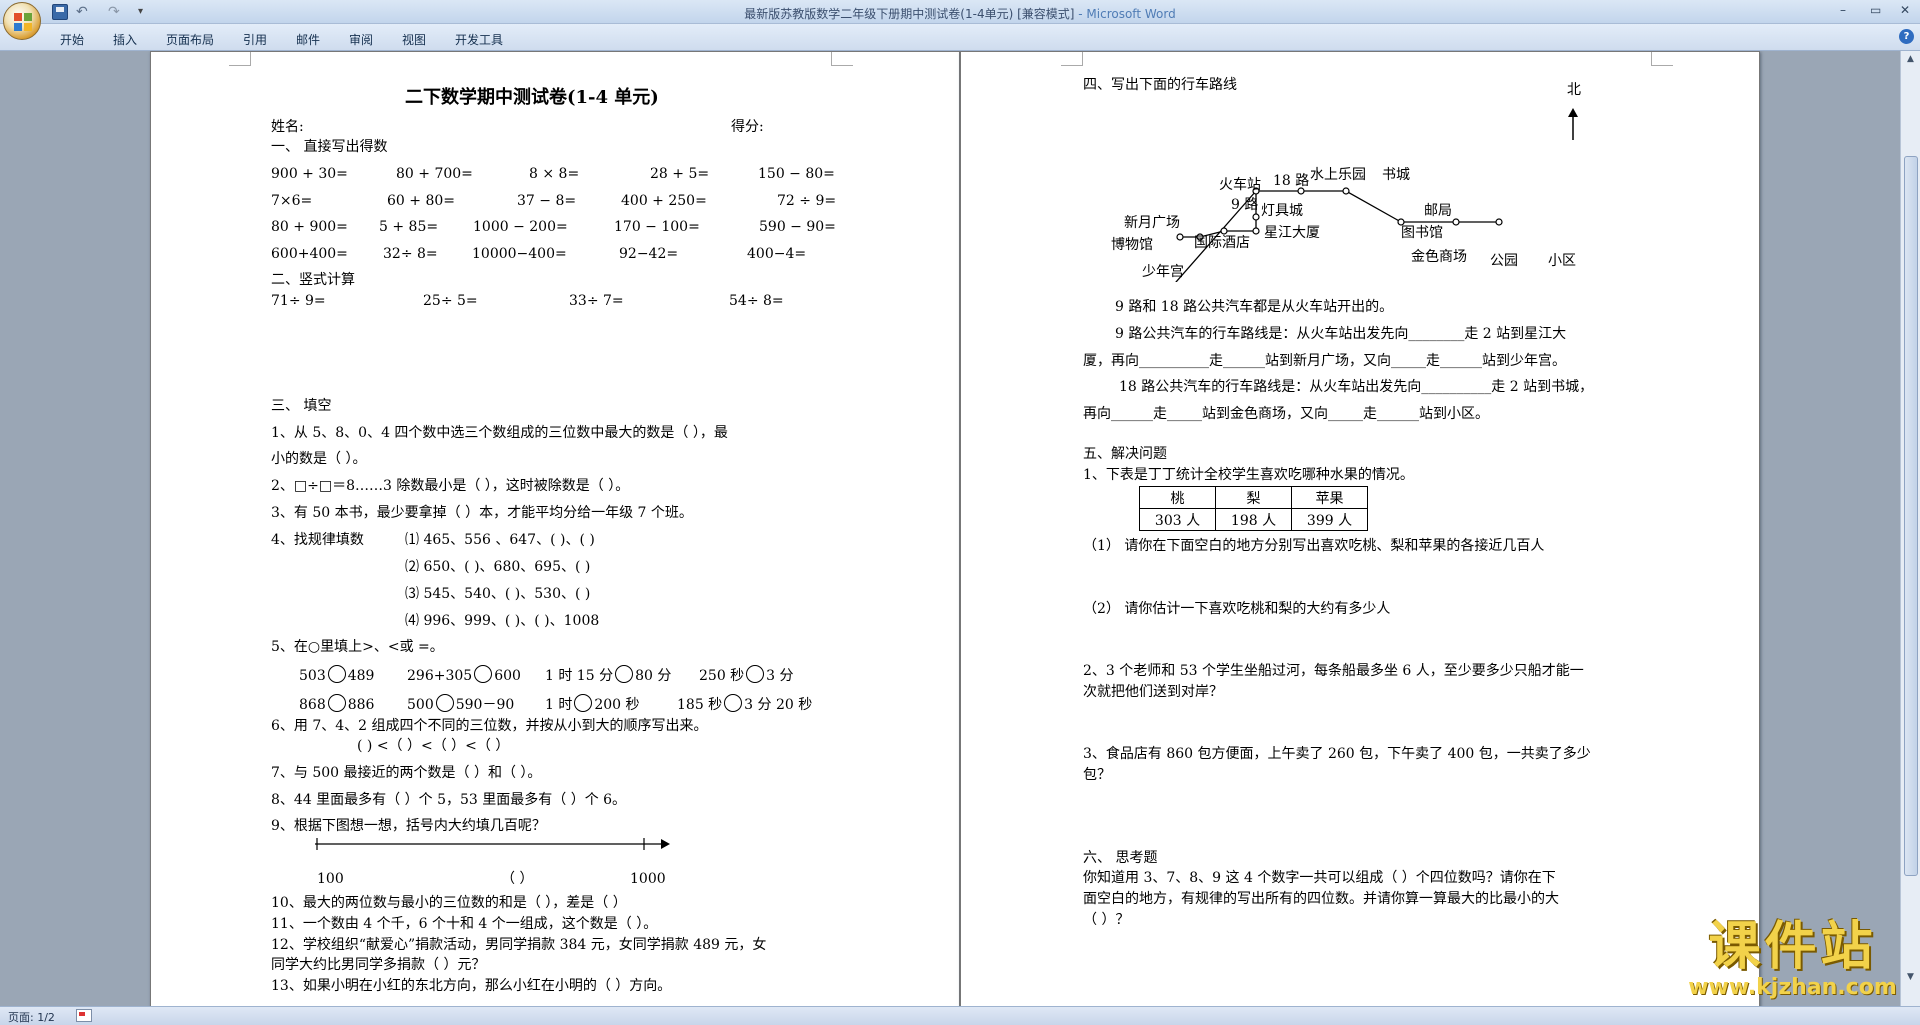 This screenshot has width=1920, height=1025. What do you see at coordinates (519, 254) in the screenshot?
I see `calc-item: 10000−400=` at bounding box center [519, 254].